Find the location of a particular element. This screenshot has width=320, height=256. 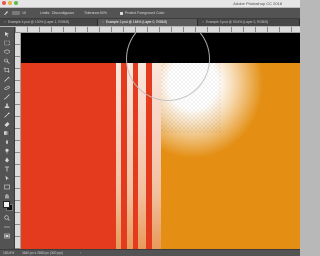

brush-size-picker is located at coordinates (16, 13).